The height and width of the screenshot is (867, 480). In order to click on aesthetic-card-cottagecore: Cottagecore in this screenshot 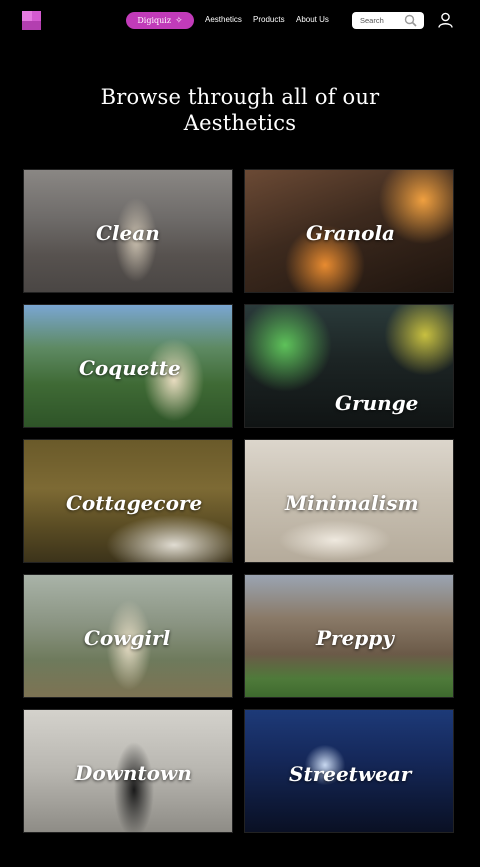, I will do `click(128, 501)`.